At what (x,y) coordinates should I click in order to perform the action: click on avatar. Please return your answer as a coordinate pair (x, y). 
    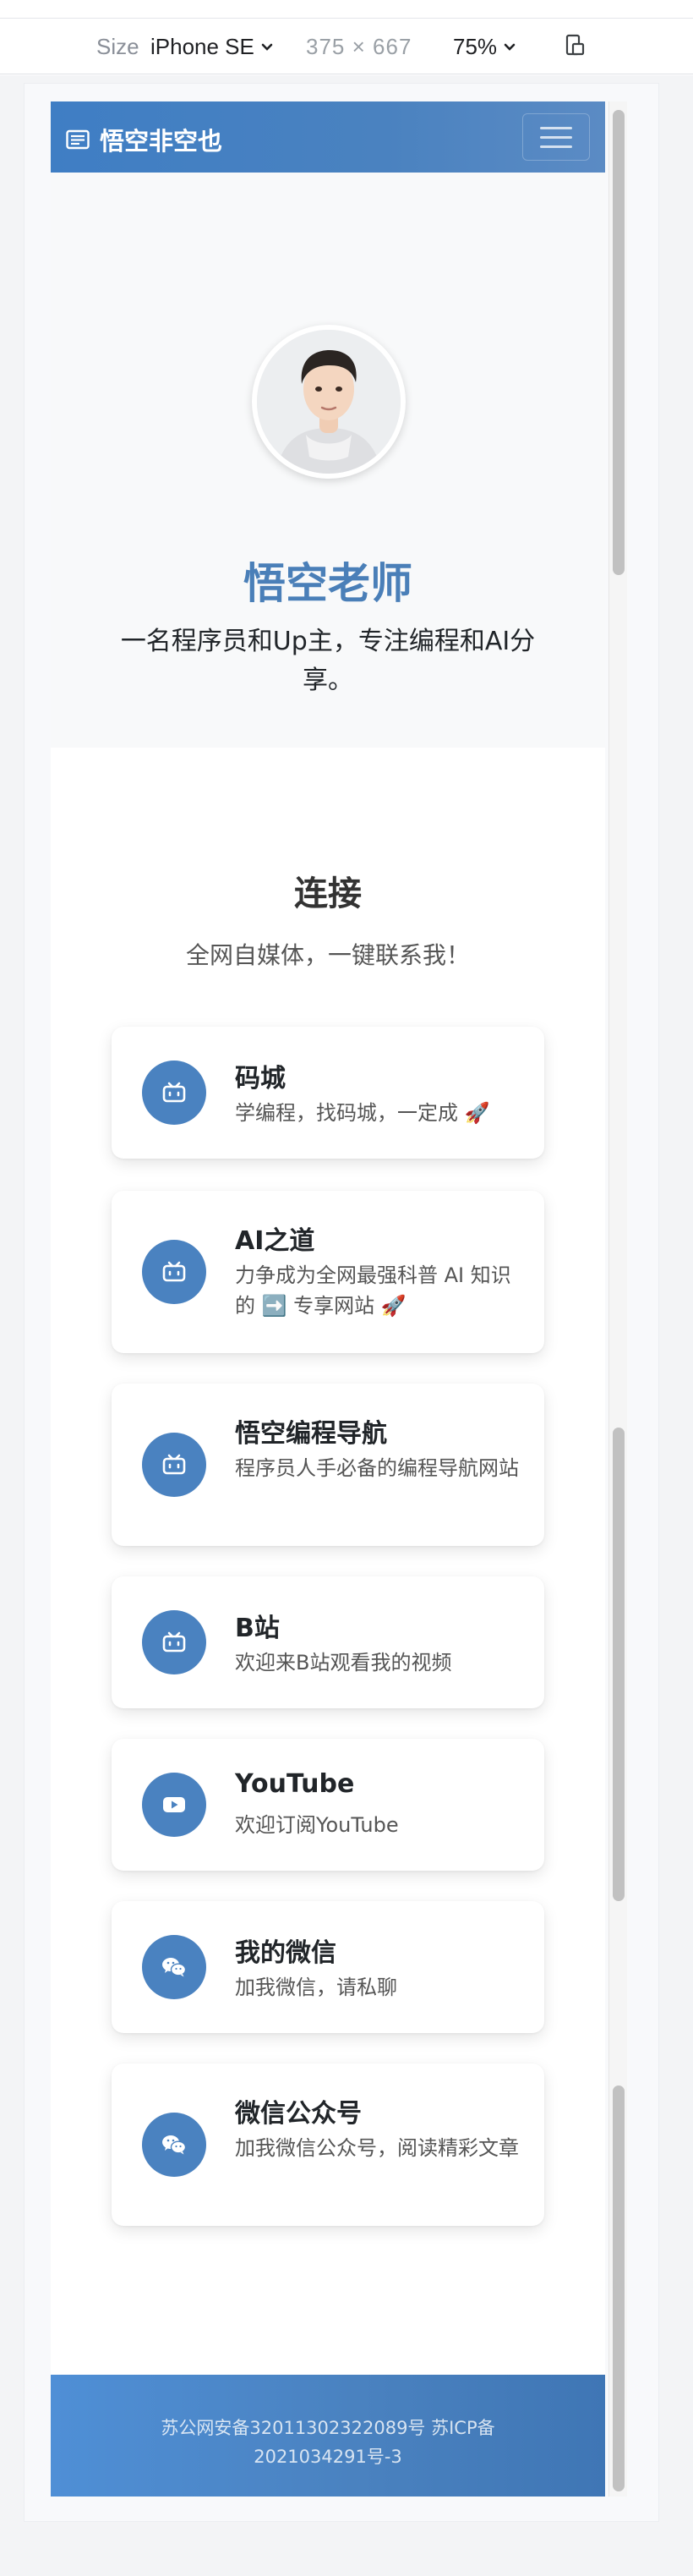
    Looking at the image, I should click on (329, 402).